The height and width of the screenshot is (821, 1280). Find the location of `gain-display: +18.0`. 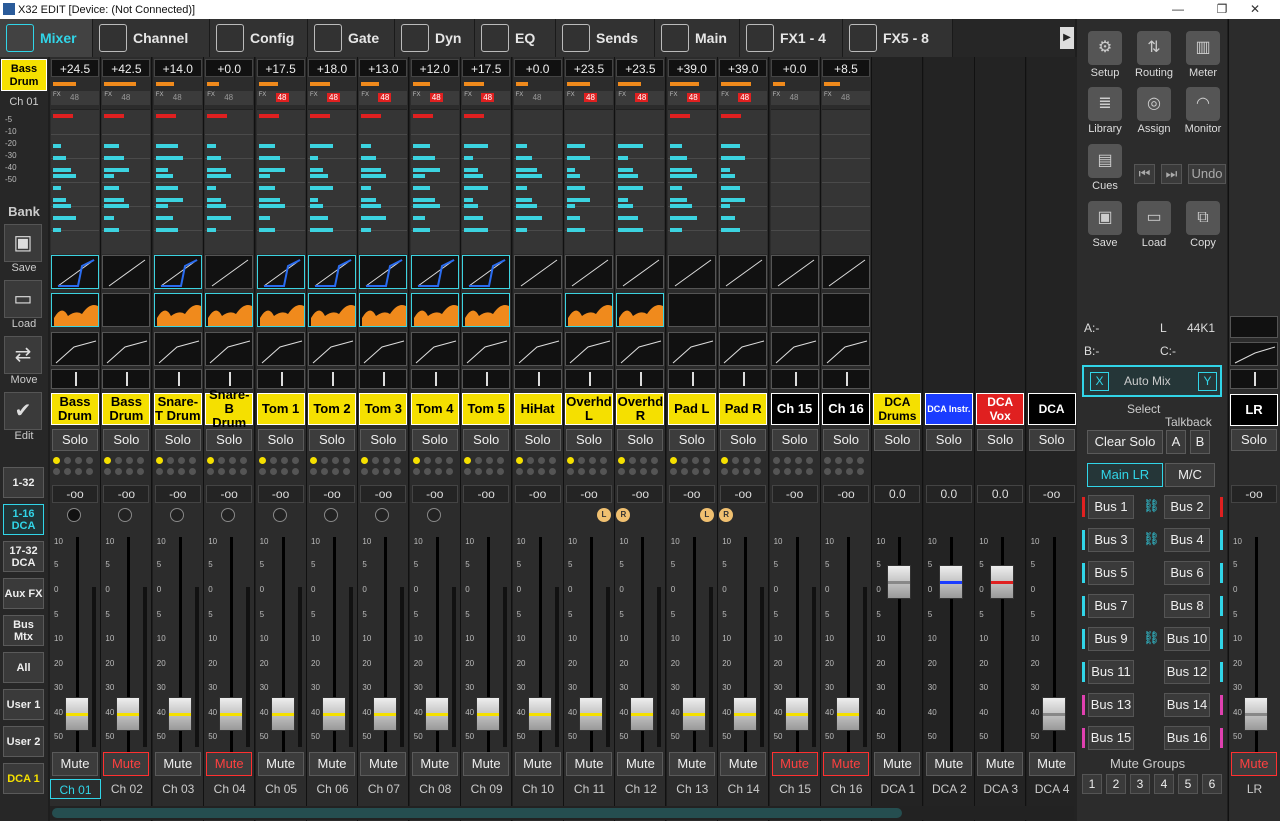

gain-display: +18.0 is located at coordinates (332, 68).